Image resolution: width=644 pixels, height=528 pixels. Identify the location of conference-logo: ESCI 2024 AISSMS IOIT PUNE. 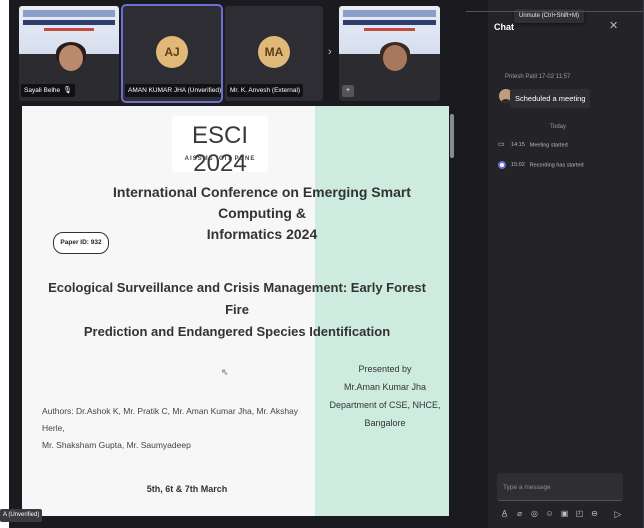
(220, 146).